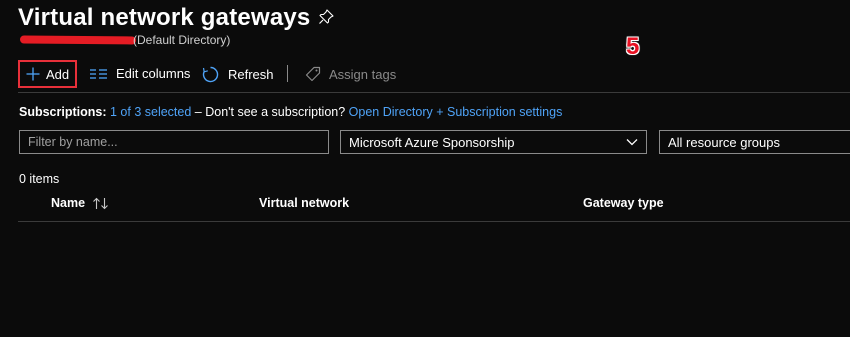 This screenshot has height=337, width=850. What do you see at coordinates (174, 142) in the screenshot?
I see `filter-by-name-input` at bounding box center [174, 142].